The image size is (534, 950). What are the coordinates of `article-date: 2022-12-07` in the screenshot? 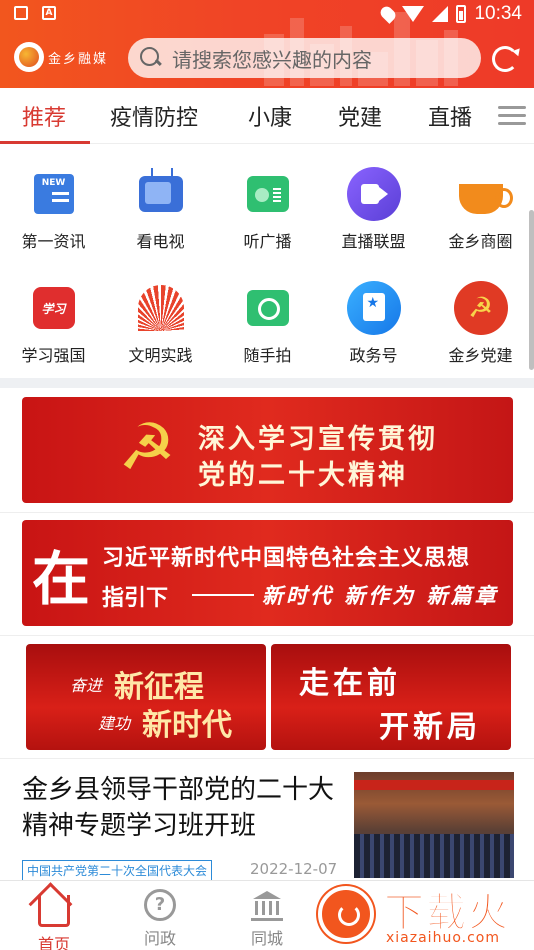 It's located at (294, 869).